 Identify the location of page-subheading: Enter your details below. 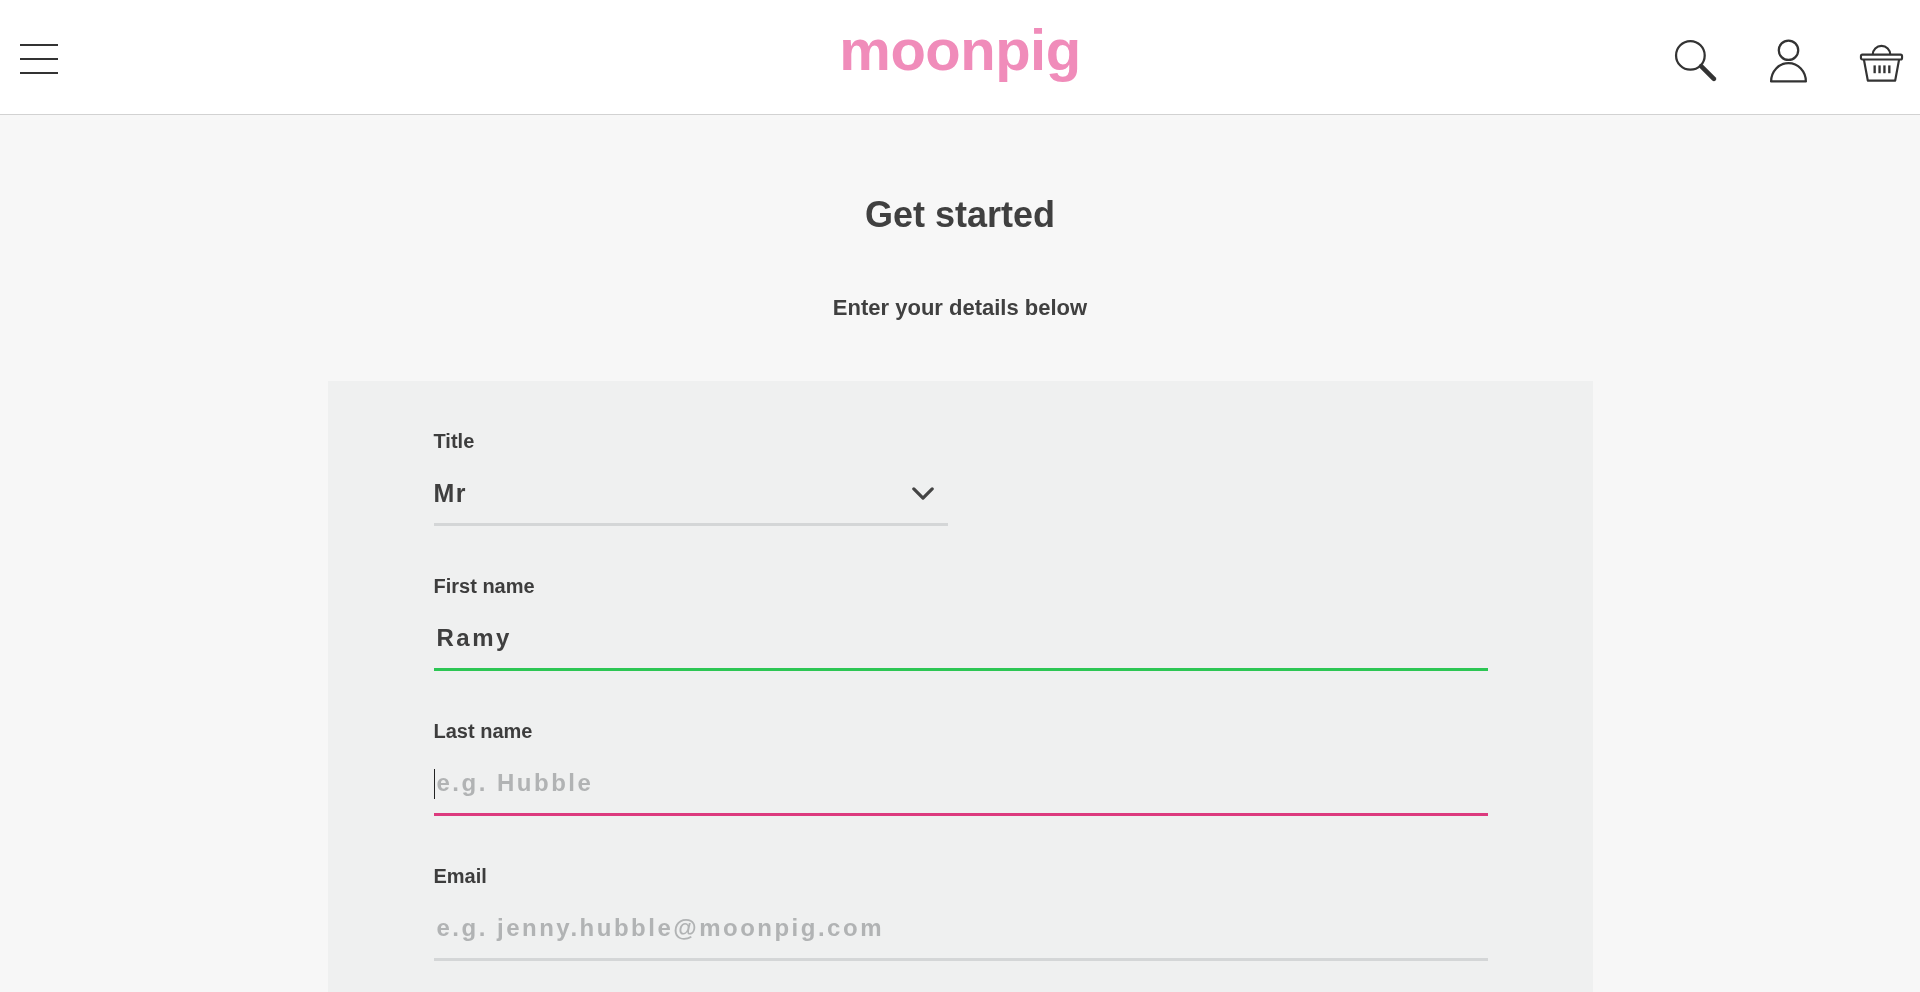
(960, 308).